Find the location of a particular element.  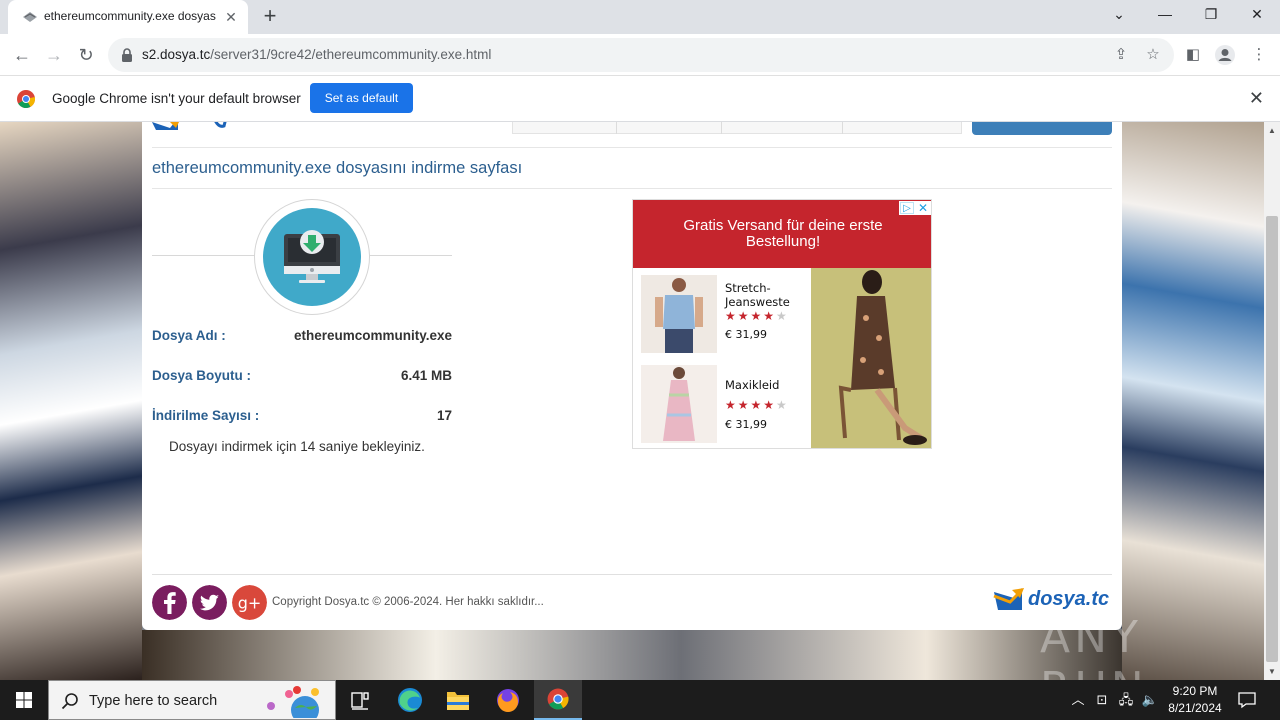

header-button is located at coordinates (1042, 128).